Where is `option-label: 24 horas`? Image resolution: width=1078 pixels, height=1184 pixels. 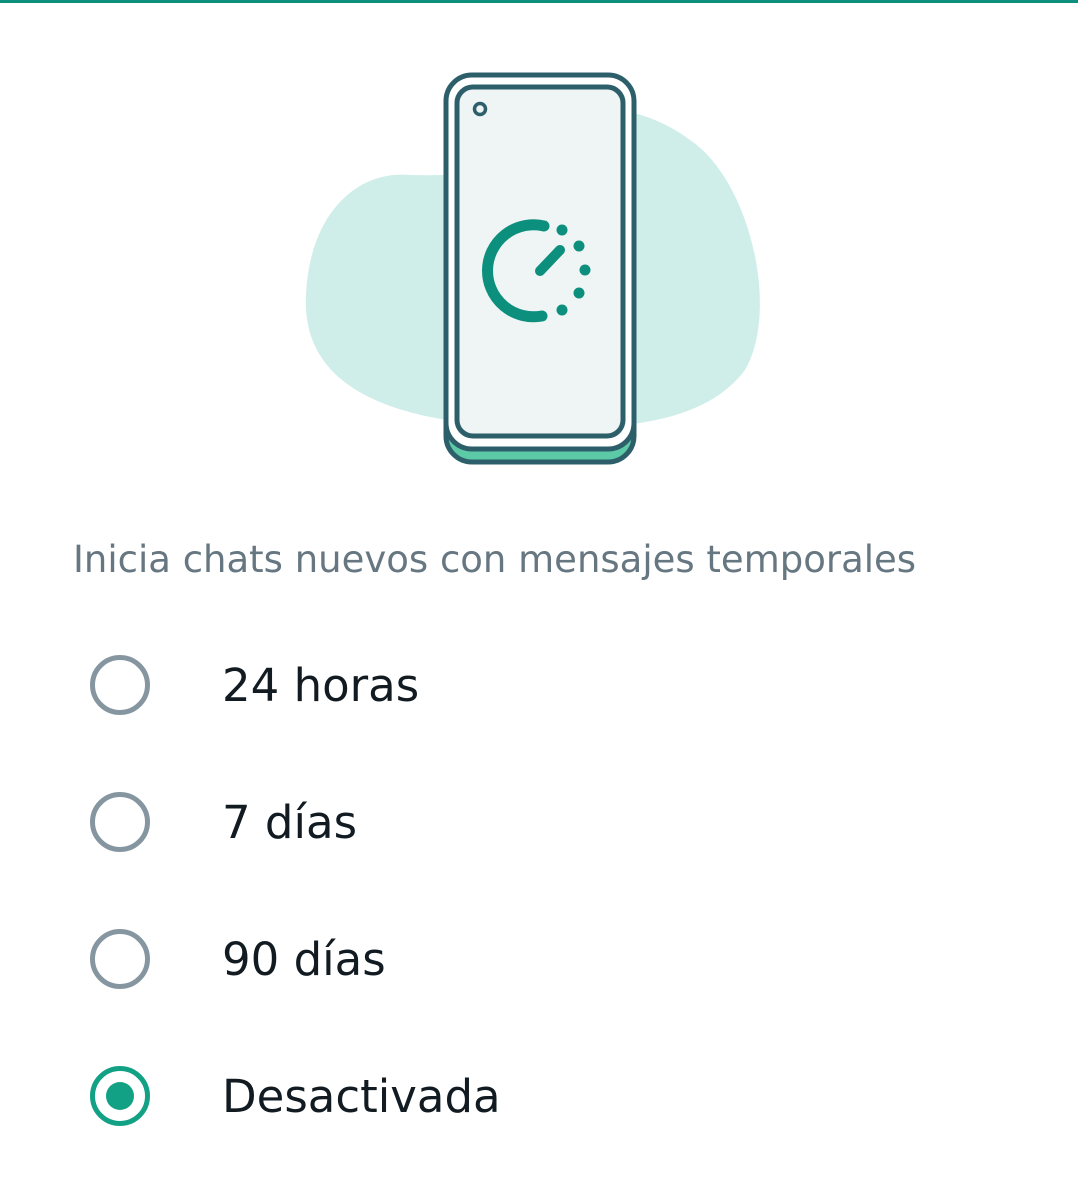 option-label: 24 horas is located at coordinates (321, 685).